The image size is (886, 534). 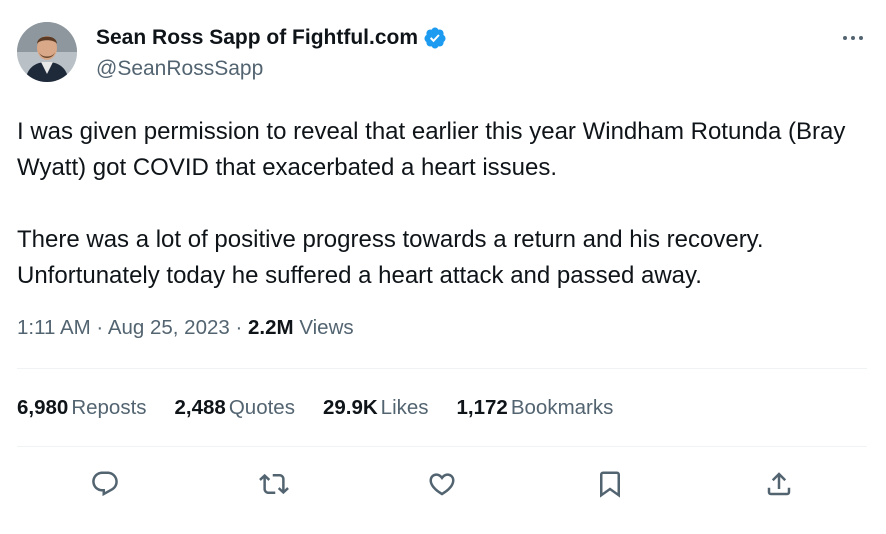 I want to click on reposts-label: Reposts, so click(x=109, y=407).